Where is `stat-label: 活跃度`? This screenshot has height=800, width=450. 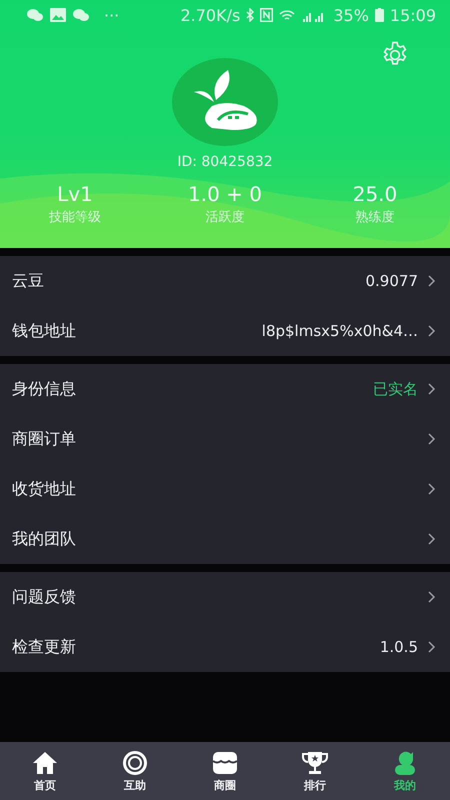
stat-label: 活跃度 is located at coordinates (225, 217).